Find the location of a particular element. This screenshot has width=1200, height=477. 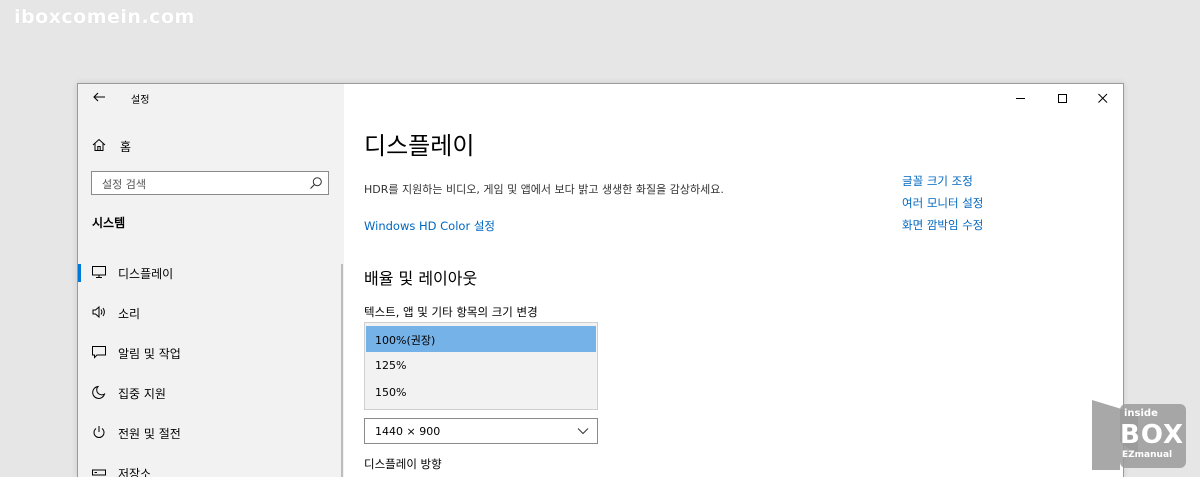

scale-dropdown-list: 100%(권장) 125% 150% is located at coordinates (481, 366).